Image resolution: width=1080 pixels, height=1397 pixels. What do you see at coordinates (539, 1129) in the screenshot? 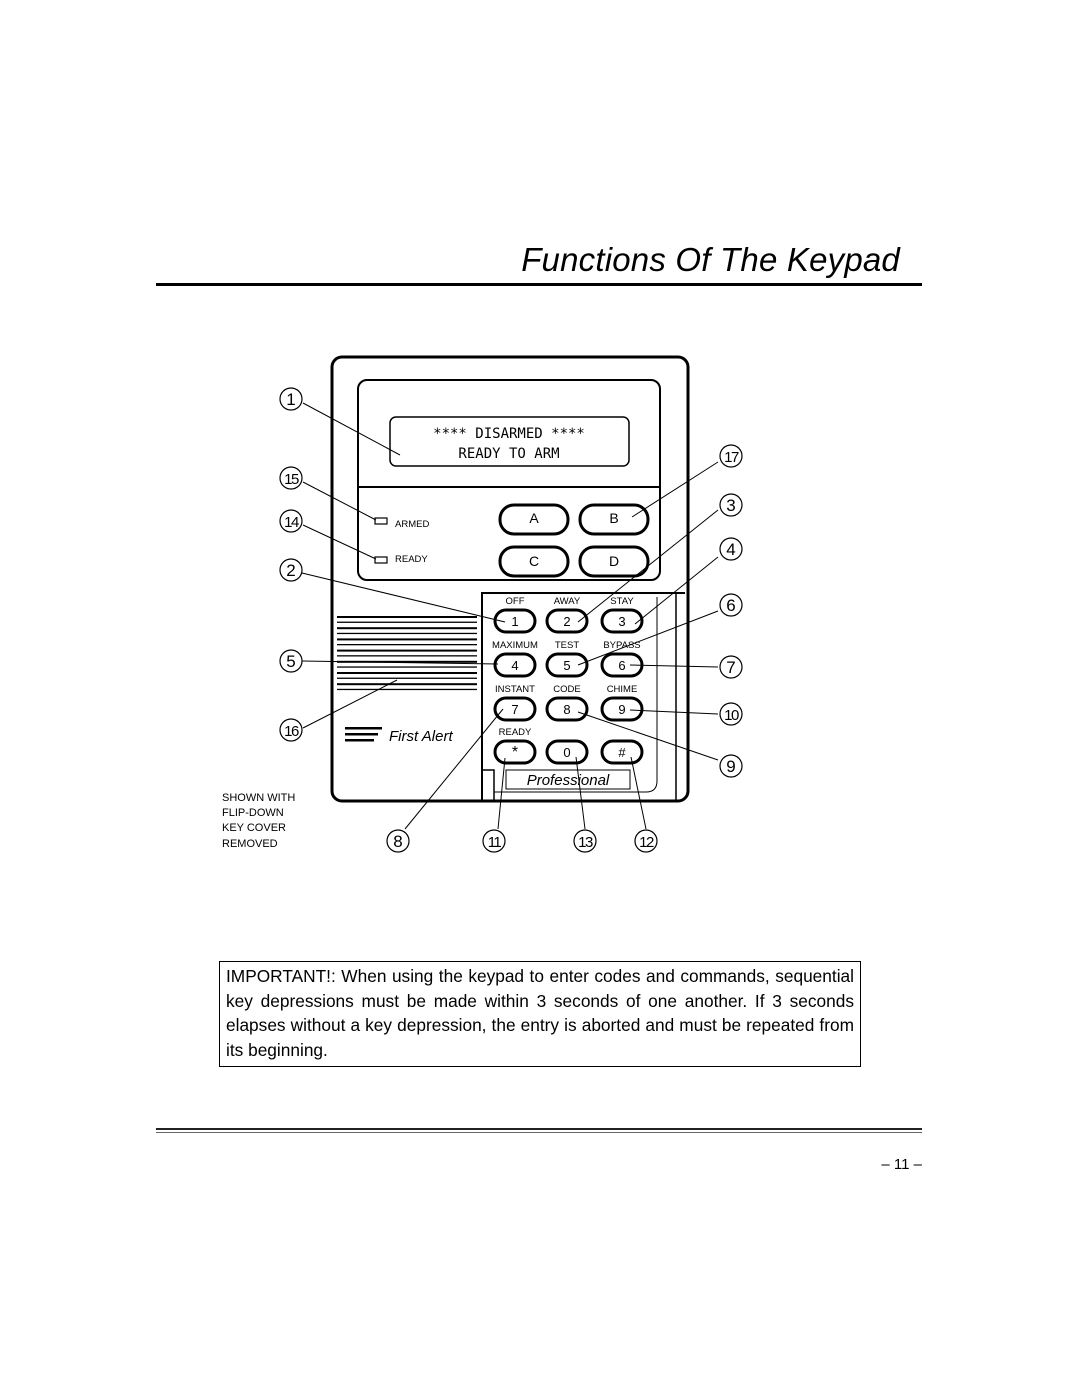
I see `footer-rule` at bounding box center [539, 1129].